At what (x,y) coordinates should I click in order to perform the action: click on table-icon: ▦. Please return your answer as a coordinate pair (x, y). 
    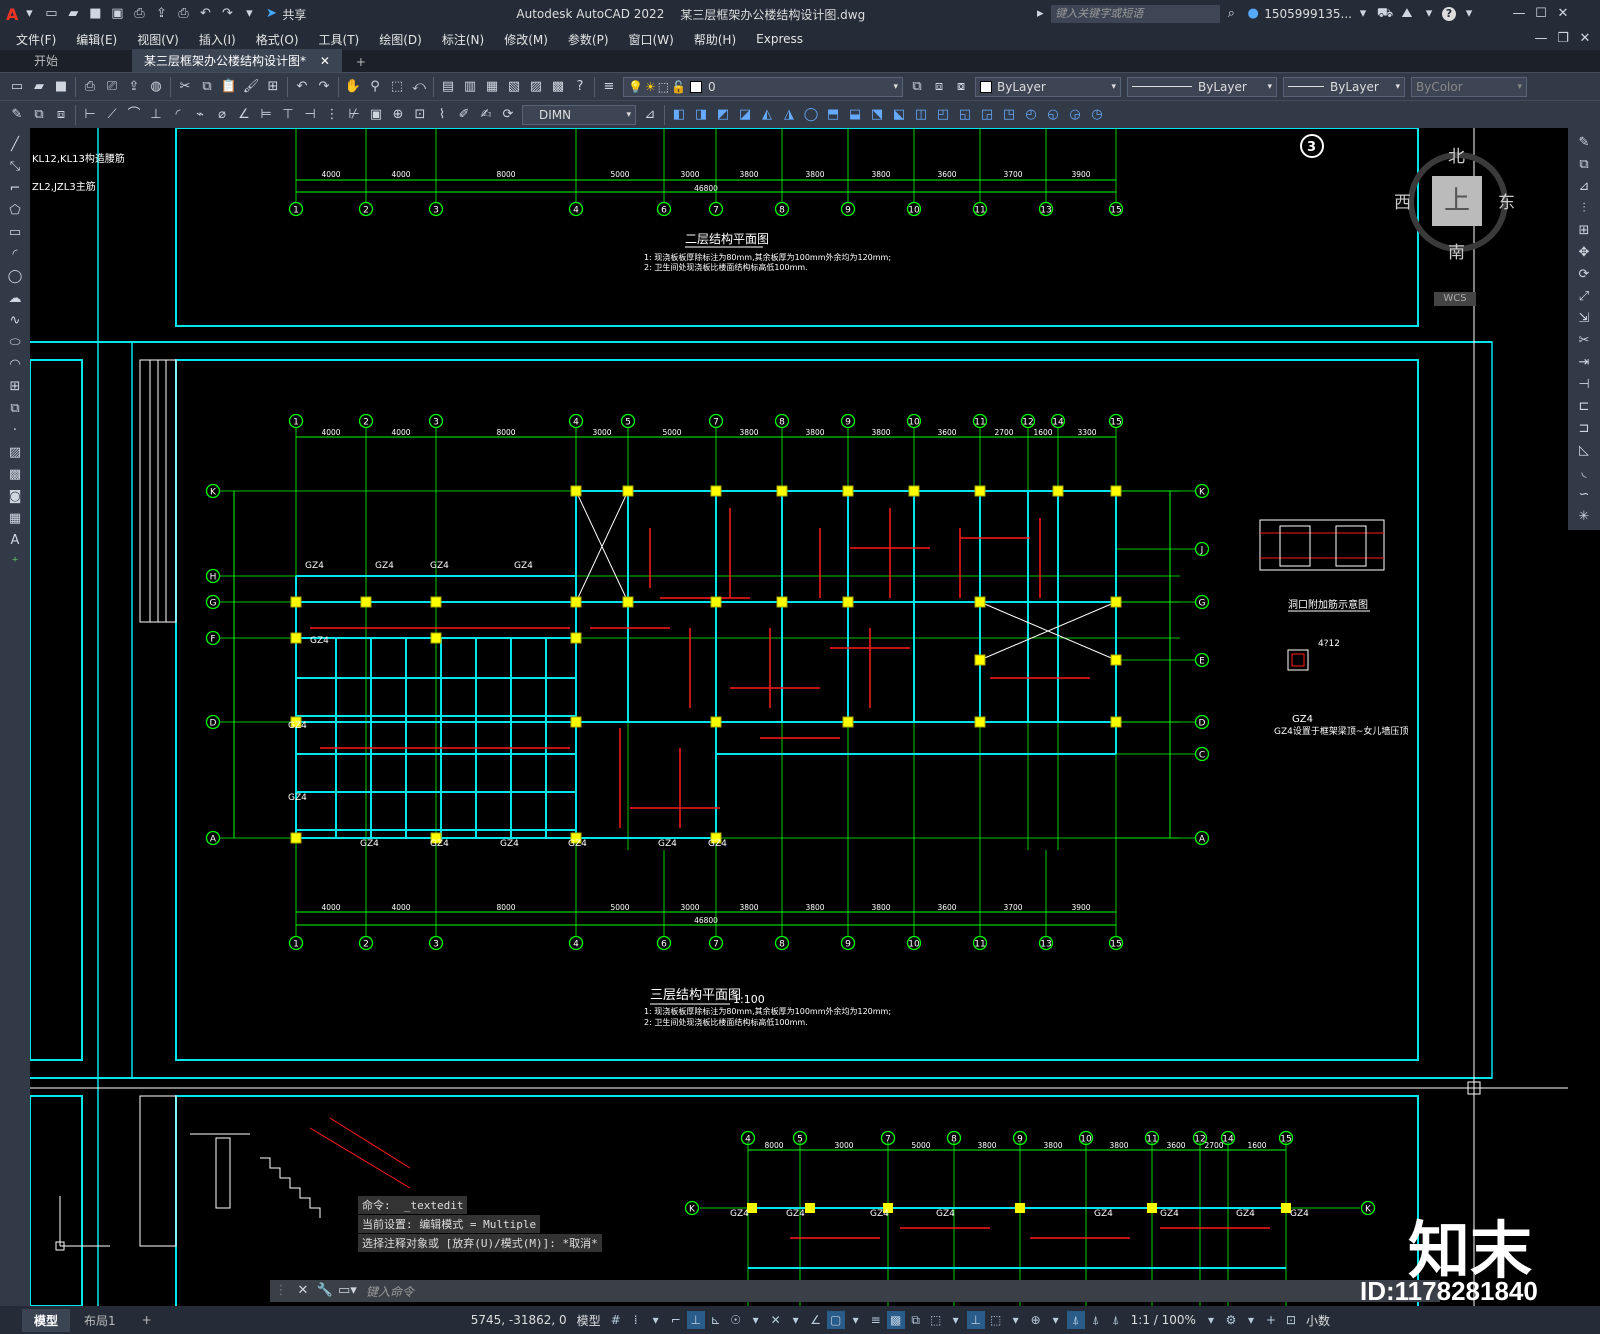
    Looking at the image, I should click on (15, 519).